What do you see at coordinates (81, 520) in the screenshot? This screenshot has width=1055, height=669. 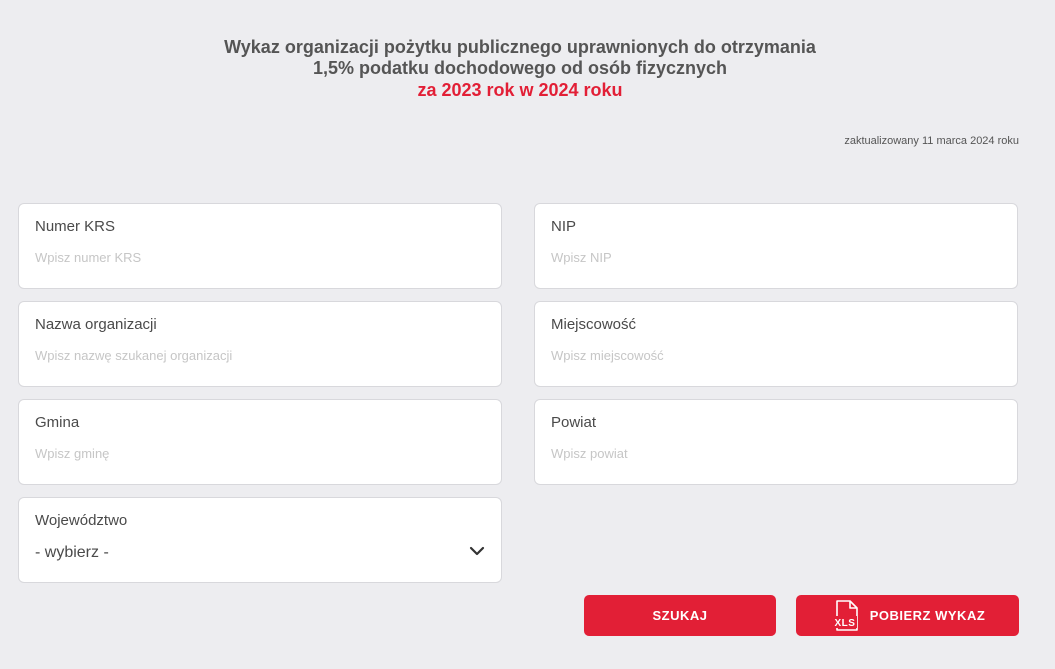 I see `wojewodztwo-label: Województwo` at bounding box center [81, 520].